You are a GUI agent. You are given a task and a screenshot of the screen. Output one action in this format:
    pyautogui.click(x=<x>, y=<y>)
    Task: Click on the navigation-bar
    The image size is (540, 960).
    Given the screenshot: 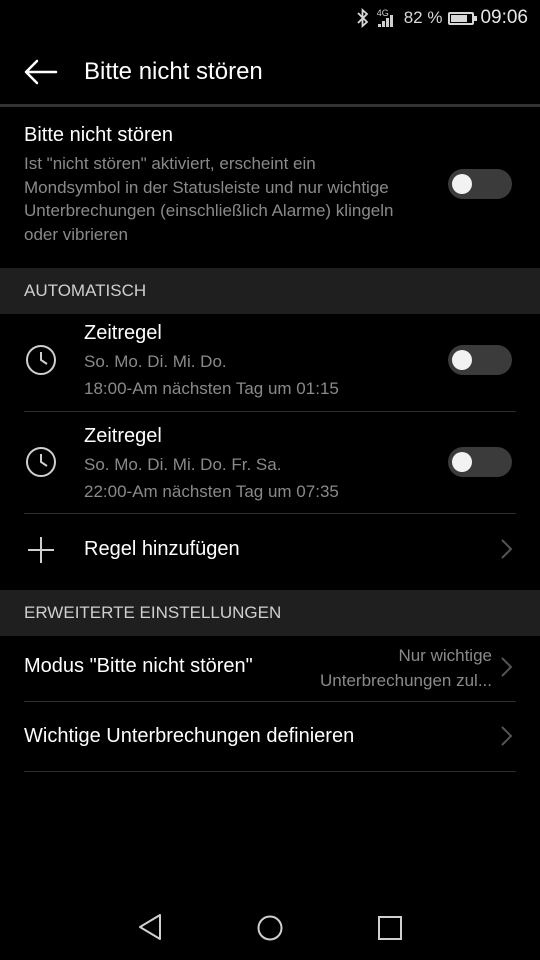 What is the action you would take?
    pyautogui.click(x=270, y=929)
    